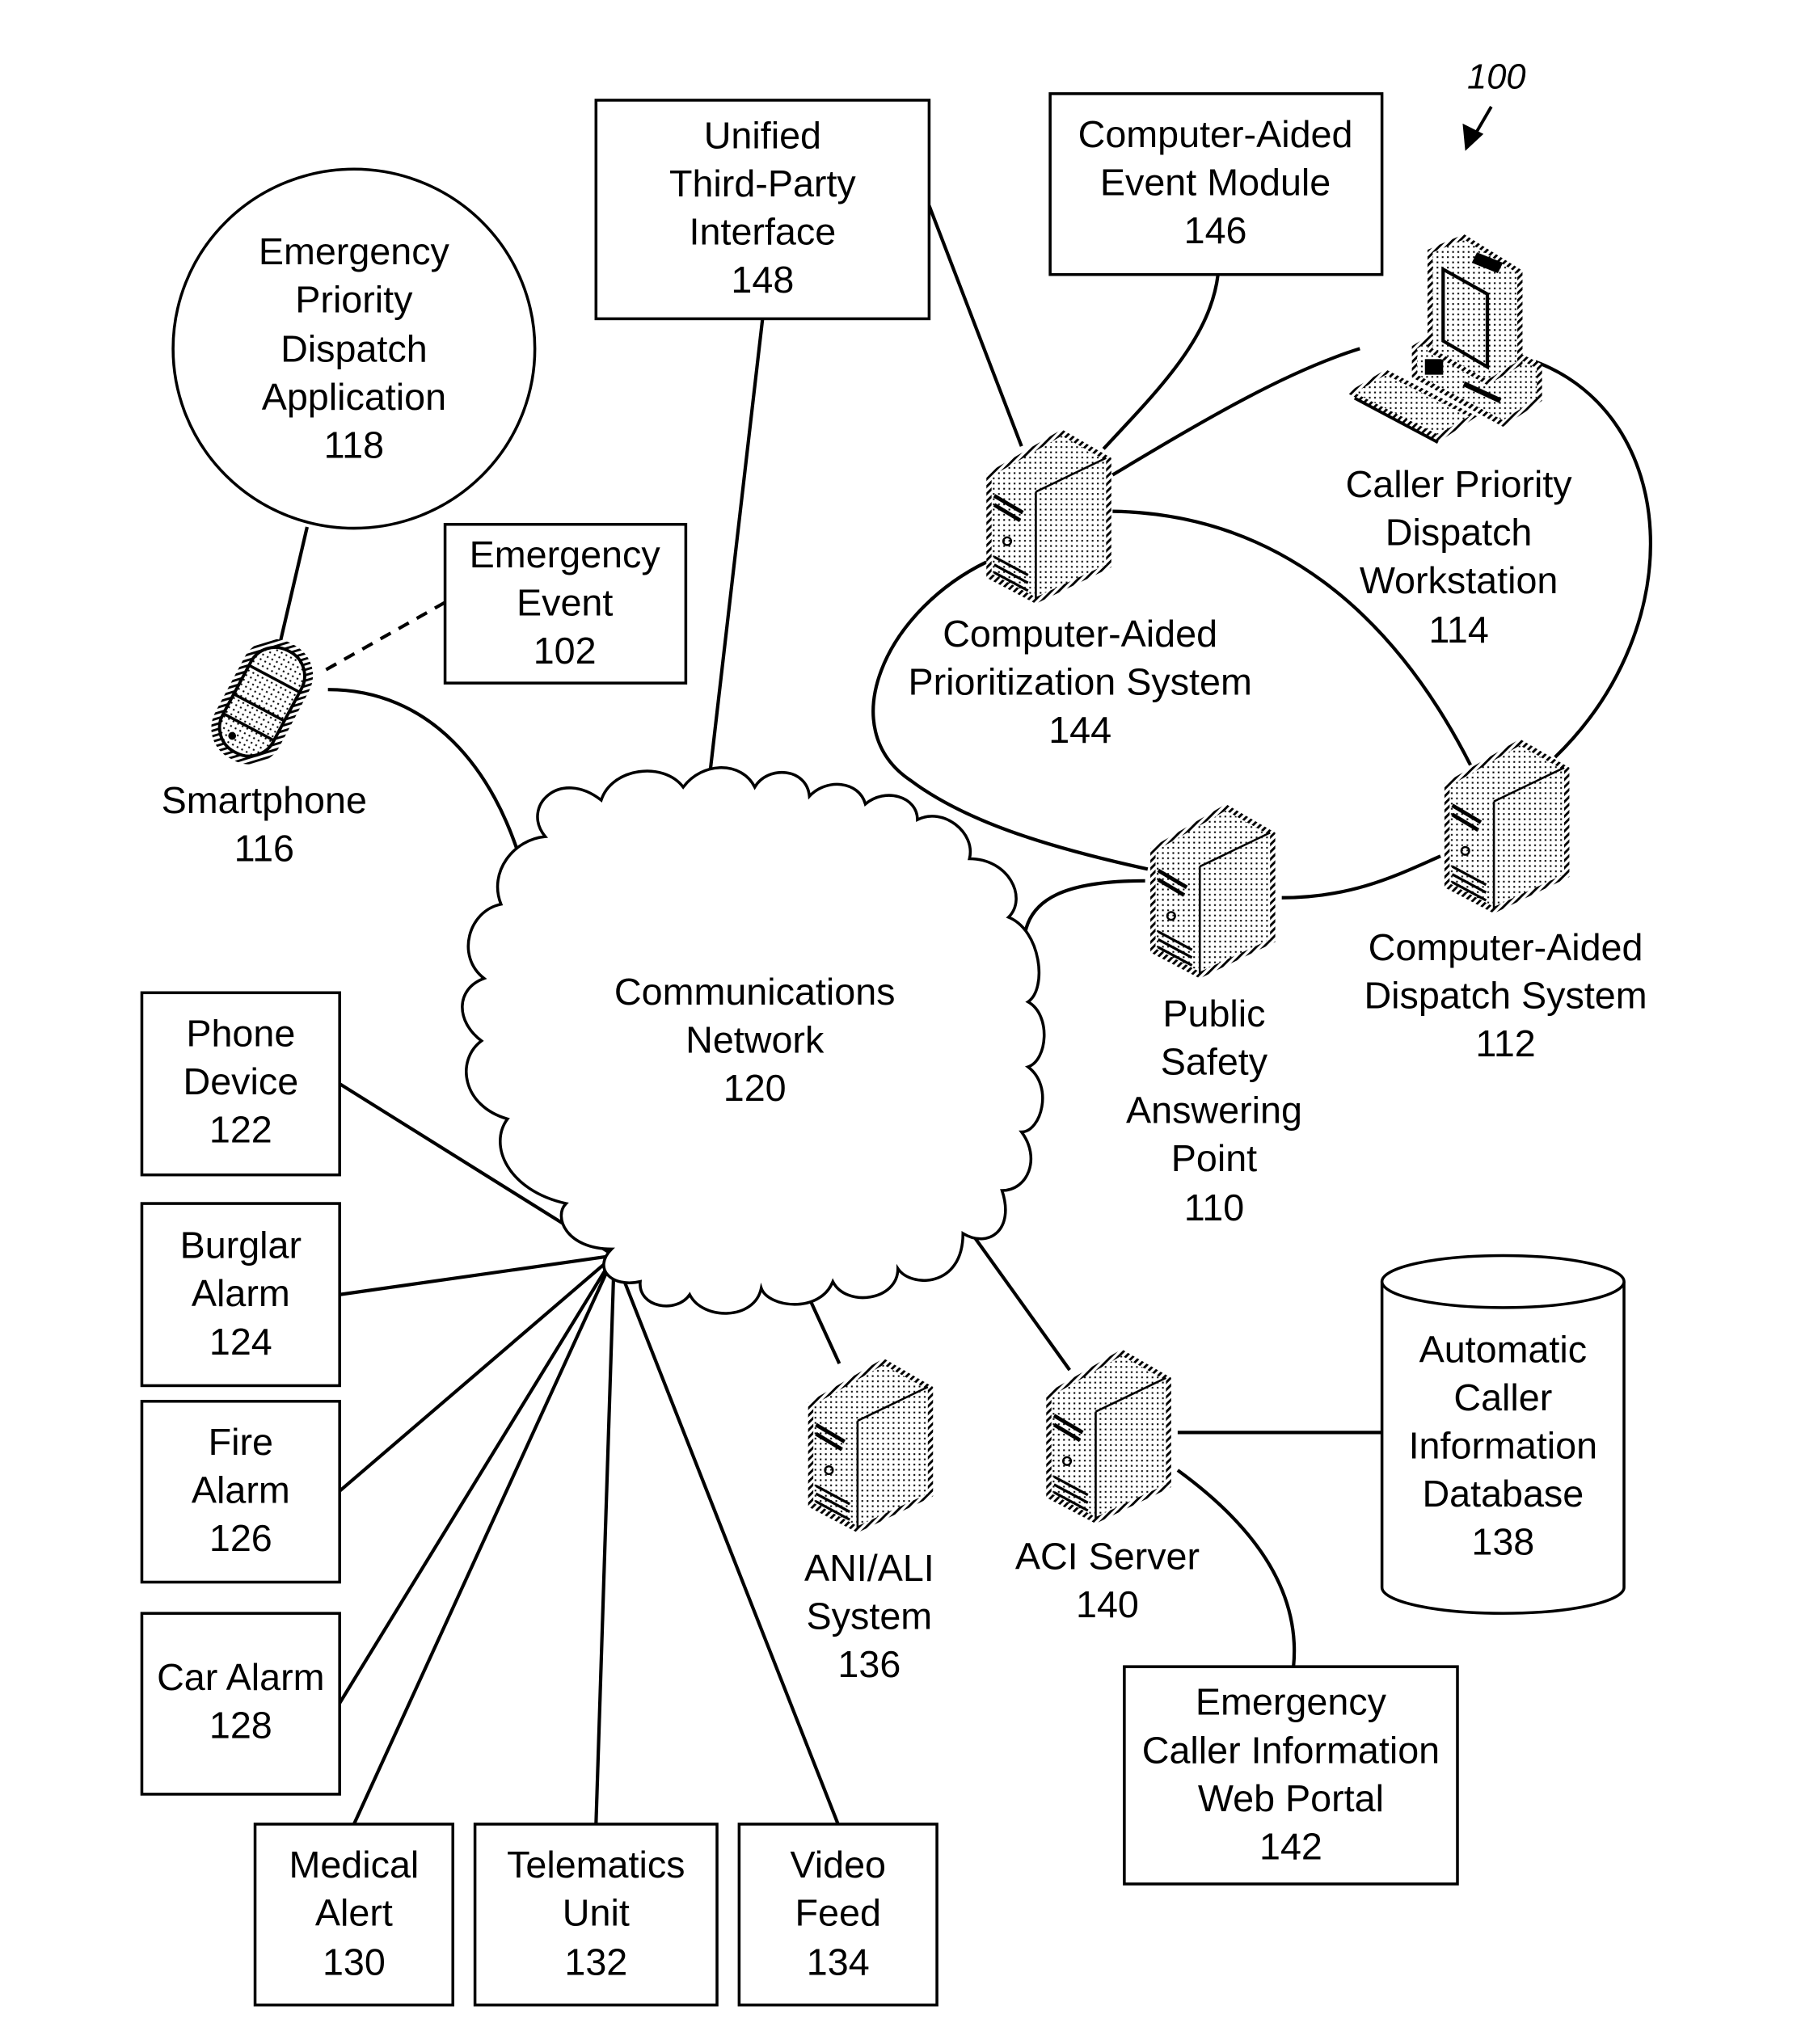  Describe the element at coordinates (596, 1865) in the screenshot. I see `node-label-line: Telematics` at that location.